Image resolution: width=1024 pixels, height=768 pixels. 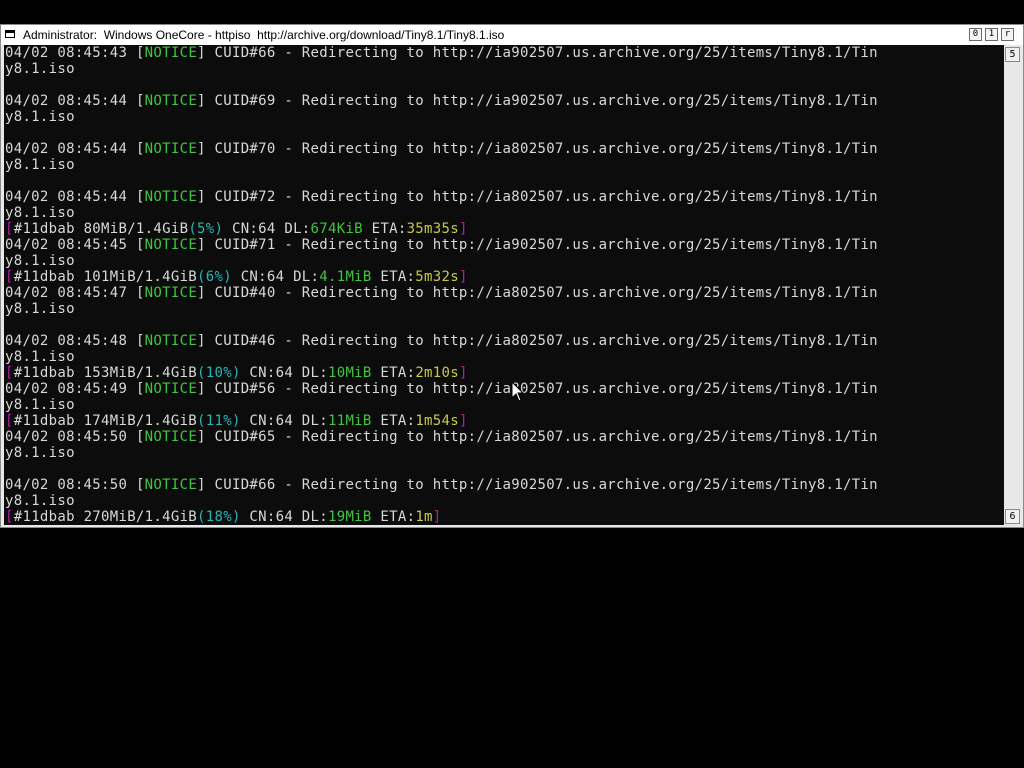 What do you see at coordinates (345, 277) in the screenshot?
I see `progress-download-rate: 4.1MiB` at bounding box center [345, 277].